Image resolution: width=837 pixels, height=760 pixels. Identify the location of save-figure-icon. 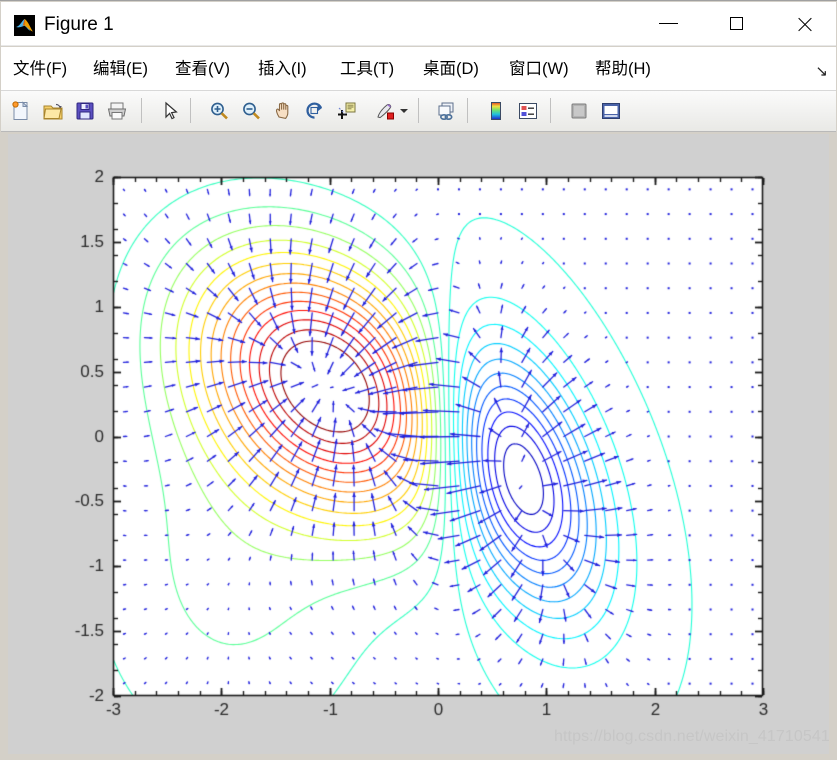
(85, 111).